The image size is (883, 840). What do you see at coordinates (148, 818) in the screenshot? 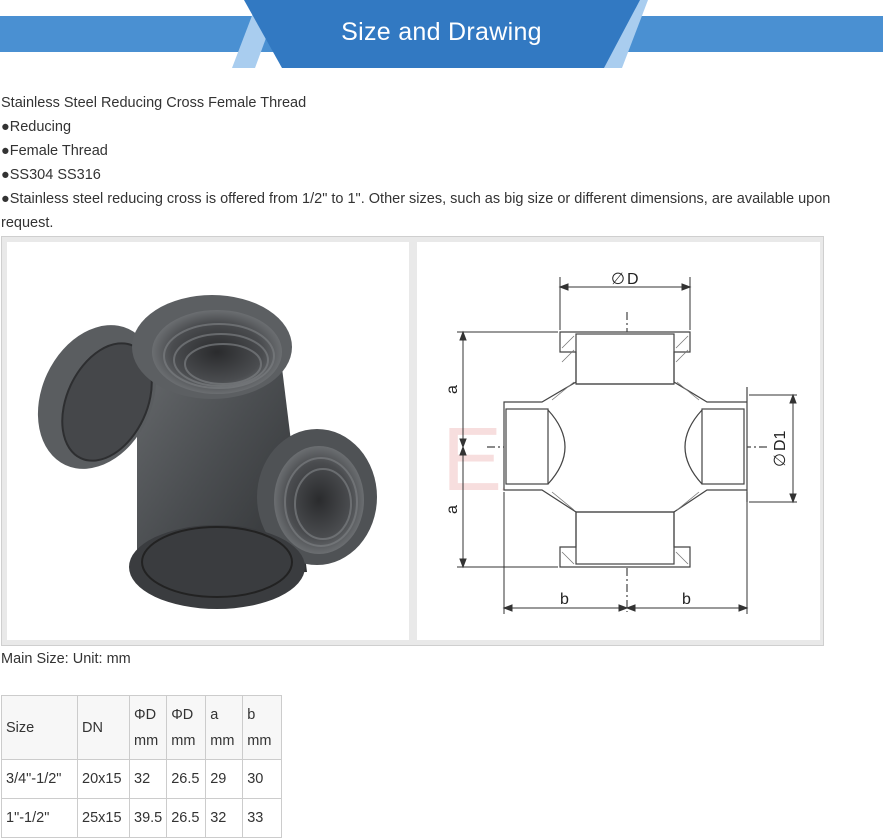
I see `cell-phi-d: 39.5` at bounding box center [148, 818].